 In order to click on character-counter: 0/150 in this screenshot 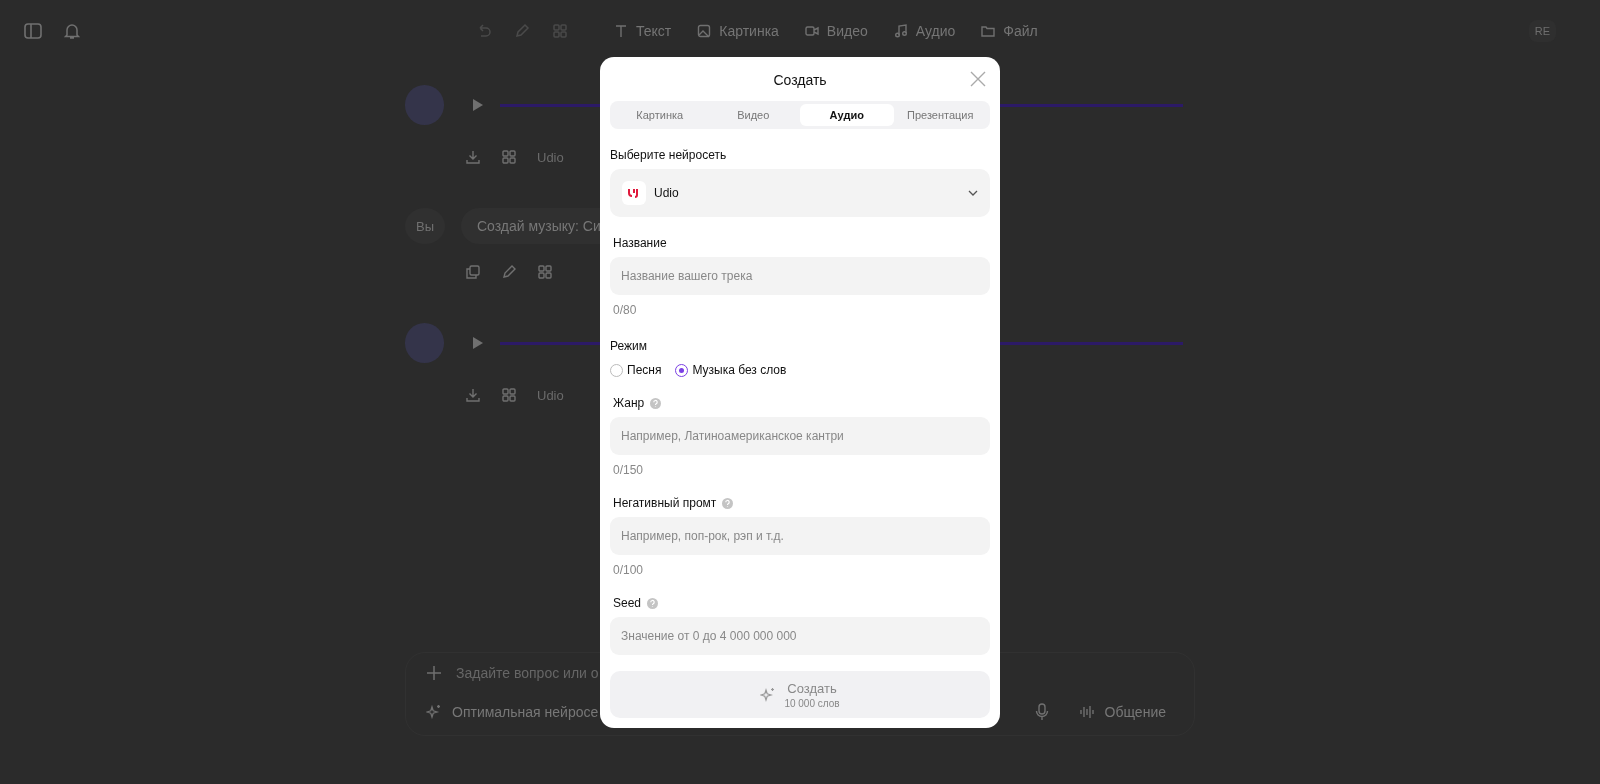, I will do `click(629, 470)`.